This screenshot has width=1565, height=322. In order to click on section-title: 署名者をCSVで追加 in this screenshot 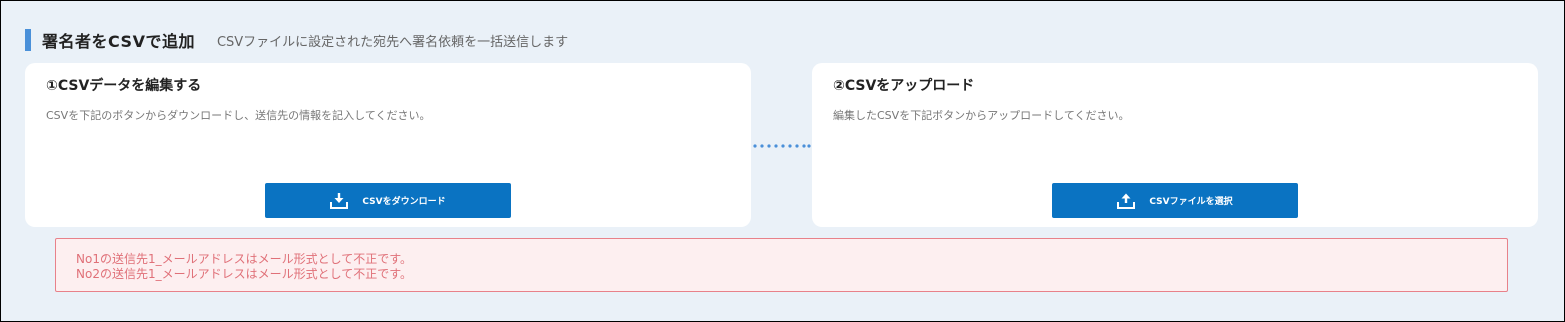, I will do `click(118, 41)`.